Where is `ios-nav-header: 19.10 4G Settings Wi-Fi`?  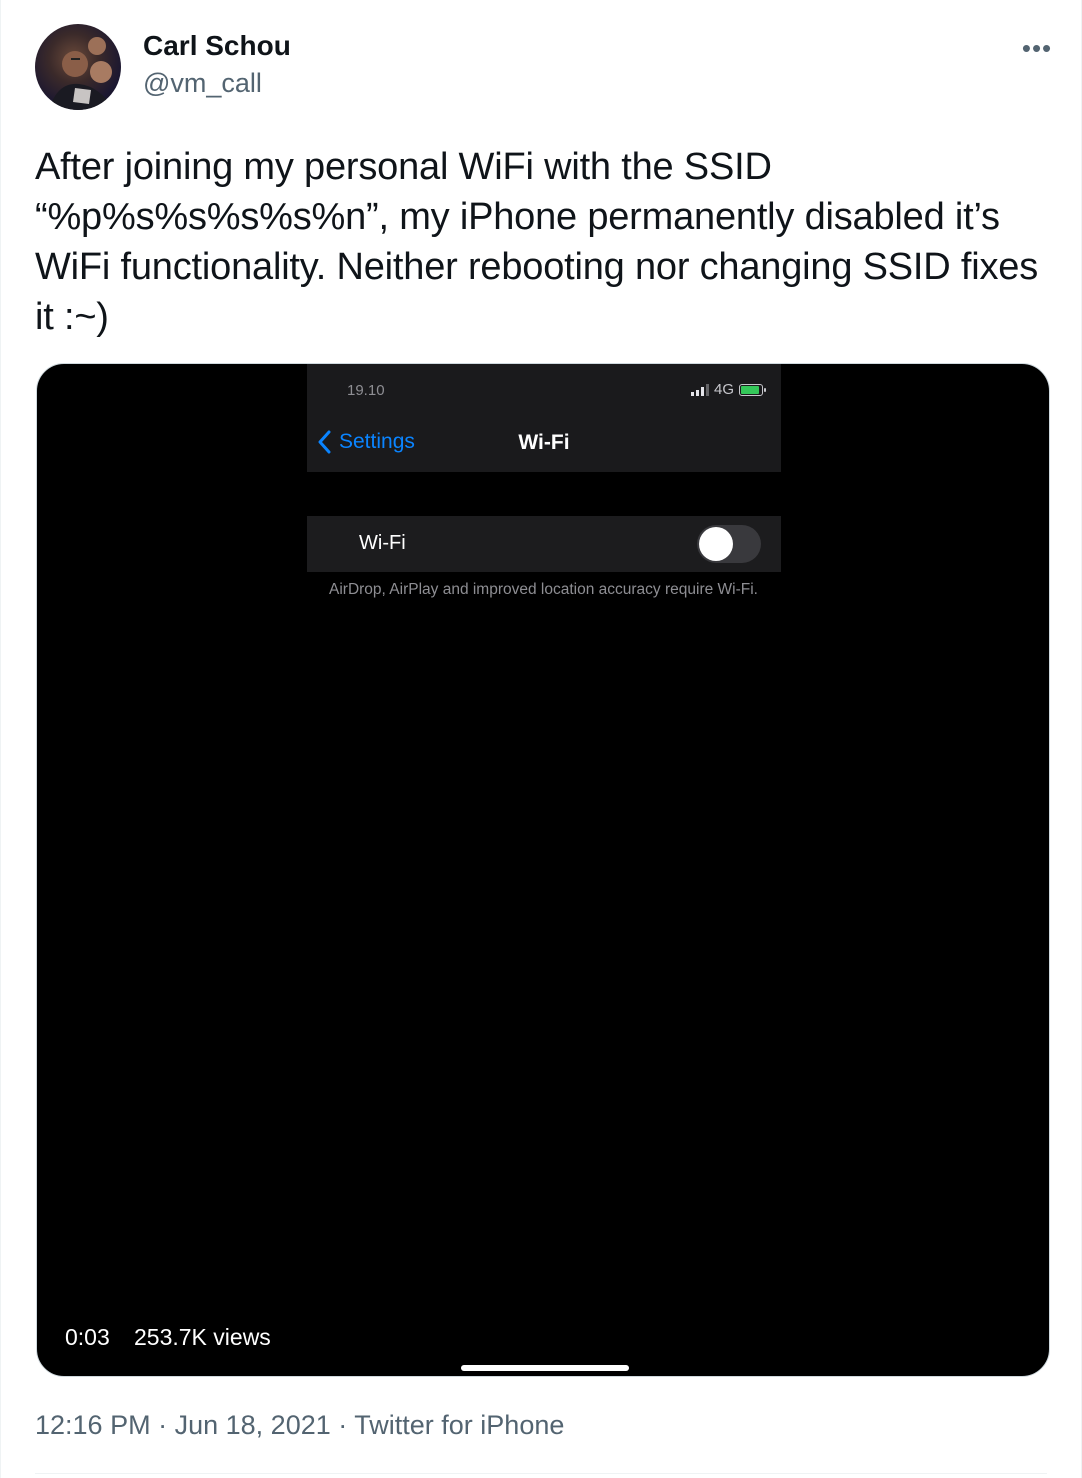 ios-nav-header: 19.10 4G Settings Wi-Fi is located at coordinates (544, 418).